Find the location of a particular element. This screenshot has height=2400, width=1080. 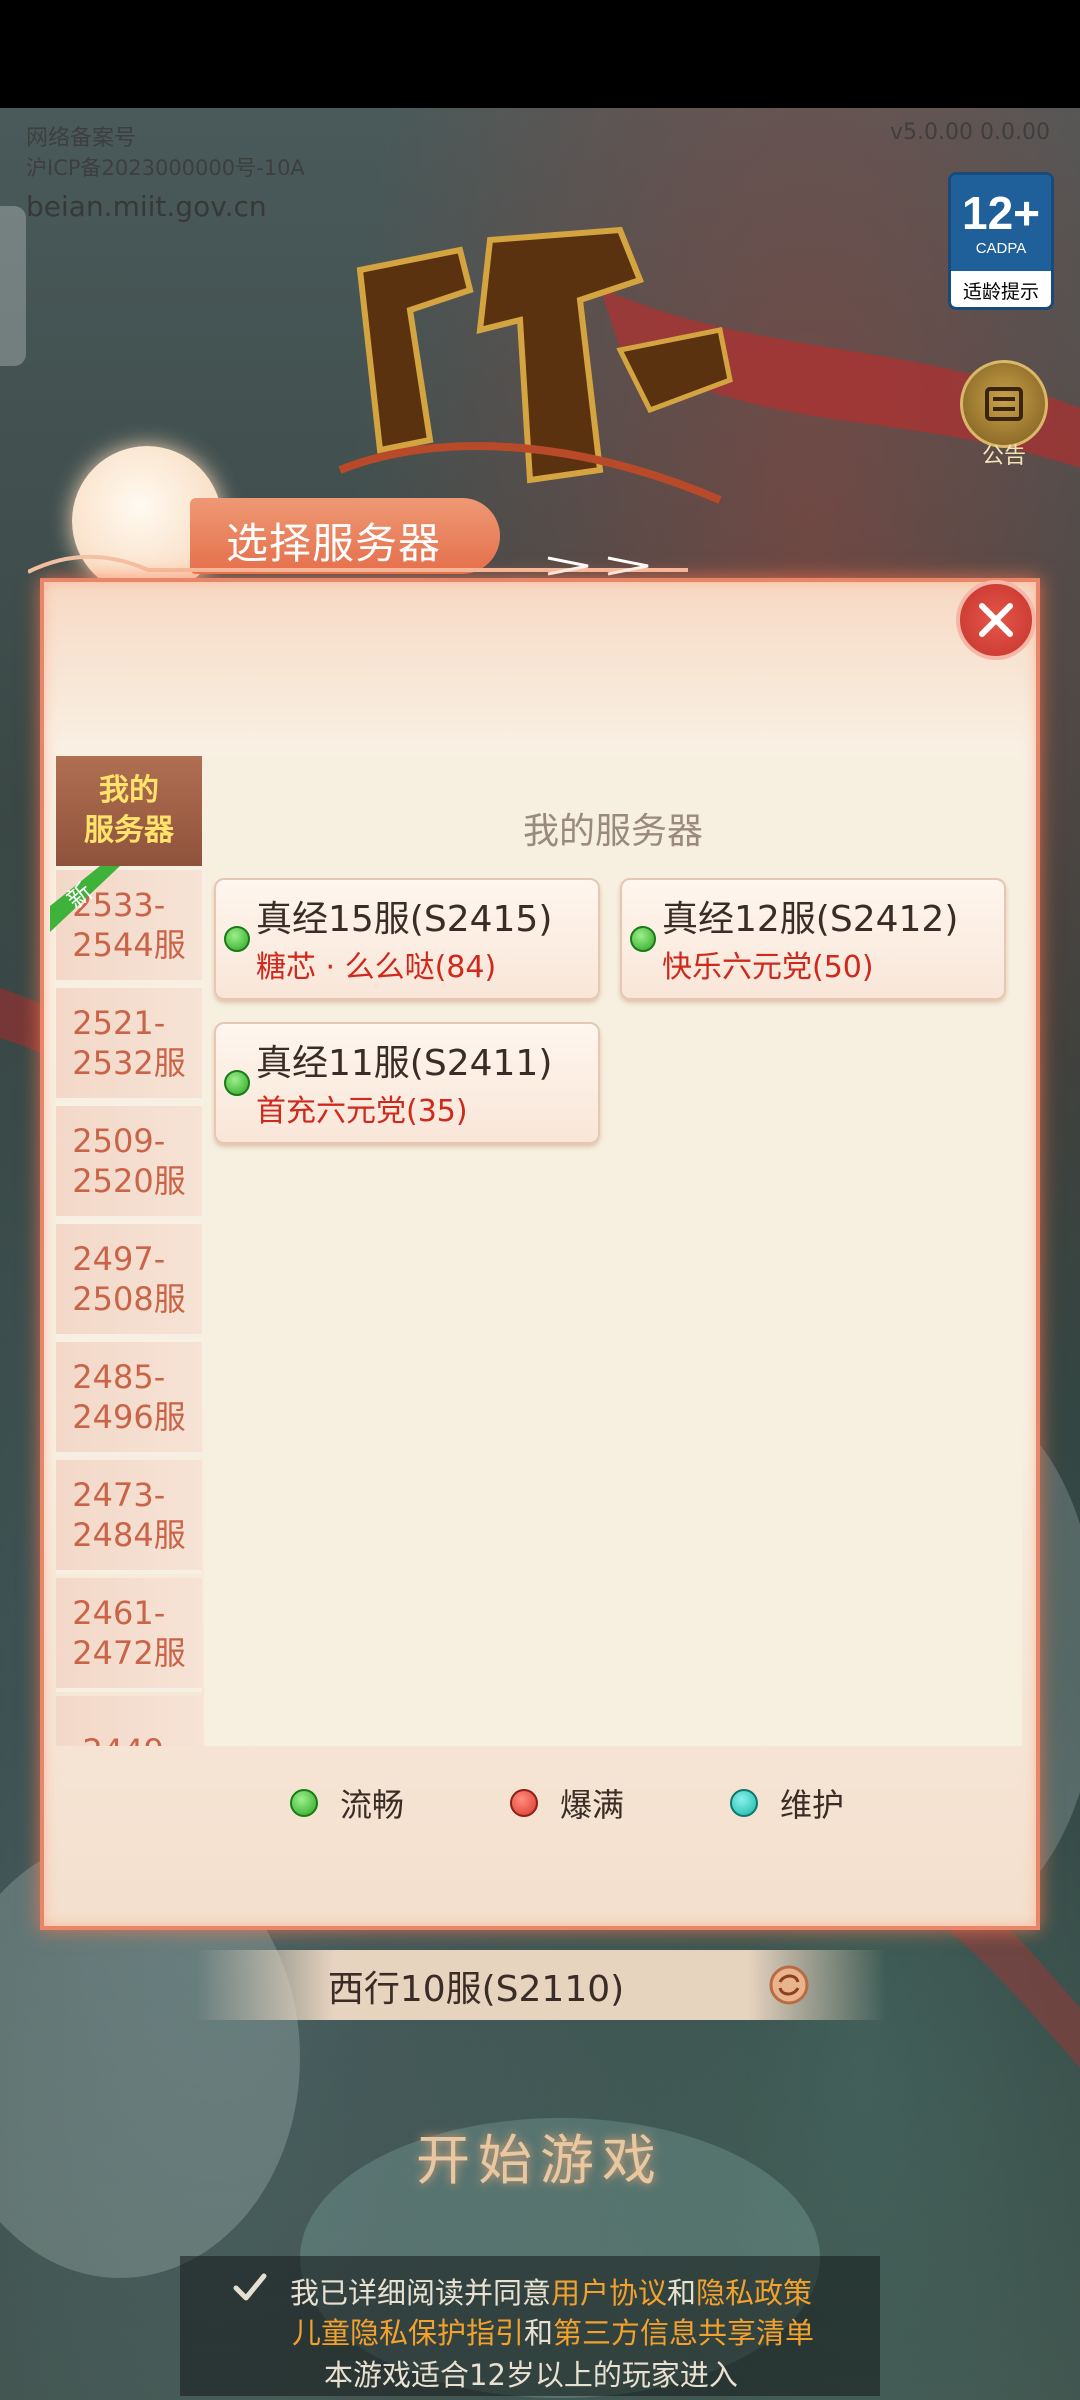

sidebar-item-label: 2521- 2532服 is located at coordinates (129, 1043).